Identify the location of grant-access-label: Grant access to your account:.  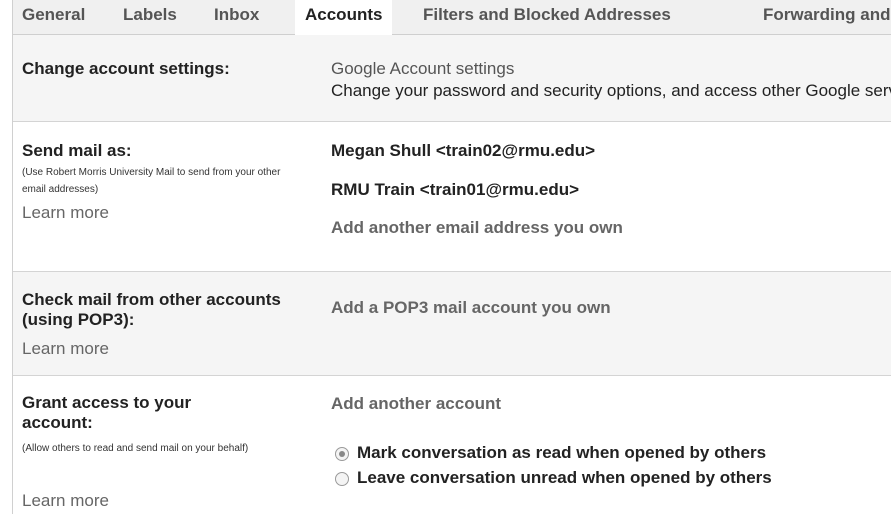
(107, 412).